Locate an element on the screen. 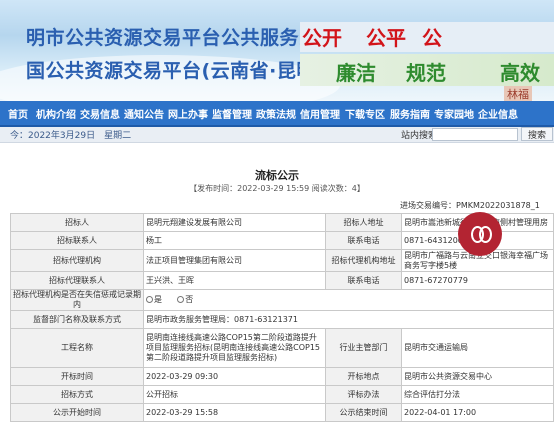  slogan-bottom: 廉洁 规范 高效 is located at coordinates (427, 70).